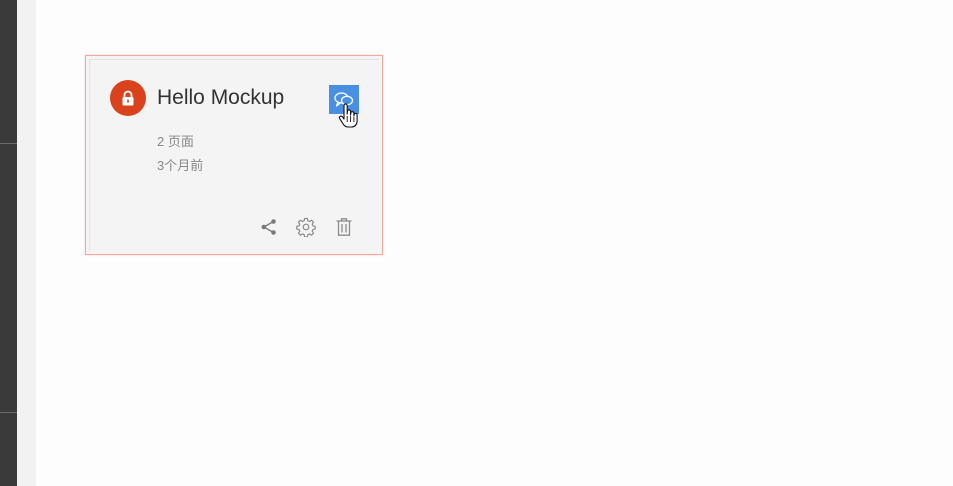 This screenshot has height=486, width=953. I want to click on page-count: 2 页面, so click(175, 141).